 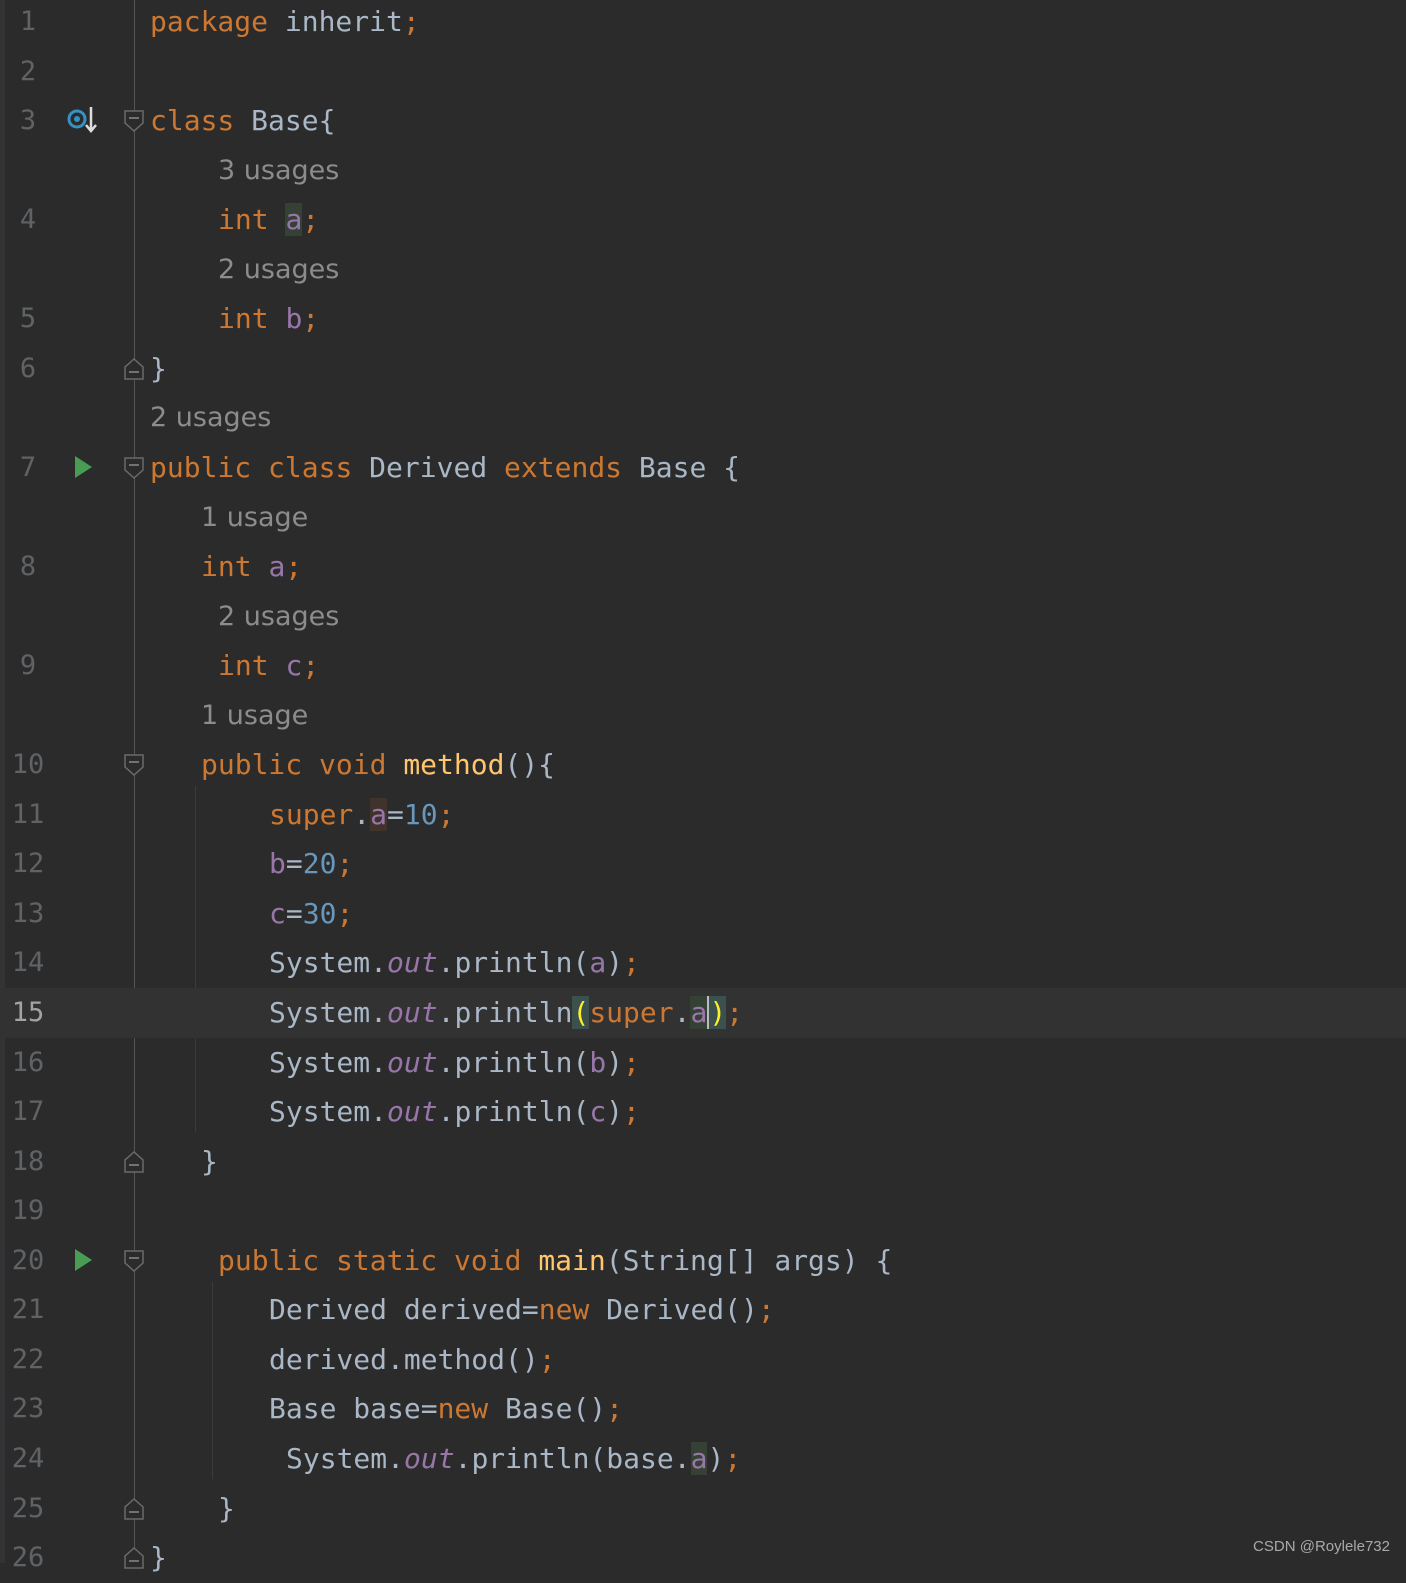 What do you see at coordinates (703, 864) in the screenshot?
I see `code-line: 12 b=20;` at bounding box center [703, 864].